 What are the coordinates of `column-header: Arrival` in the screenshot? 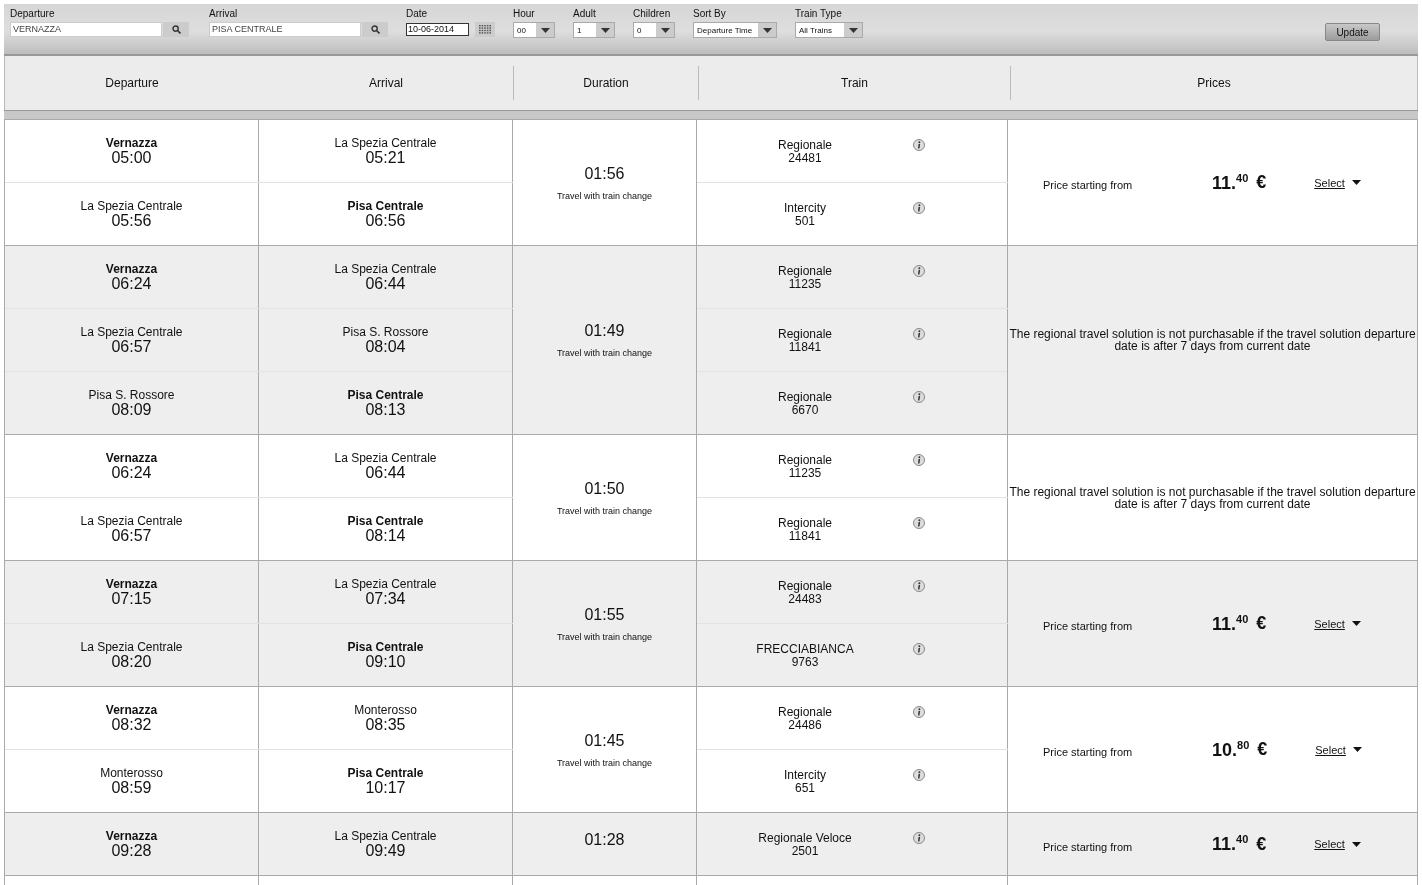 It's located at (386, 83).